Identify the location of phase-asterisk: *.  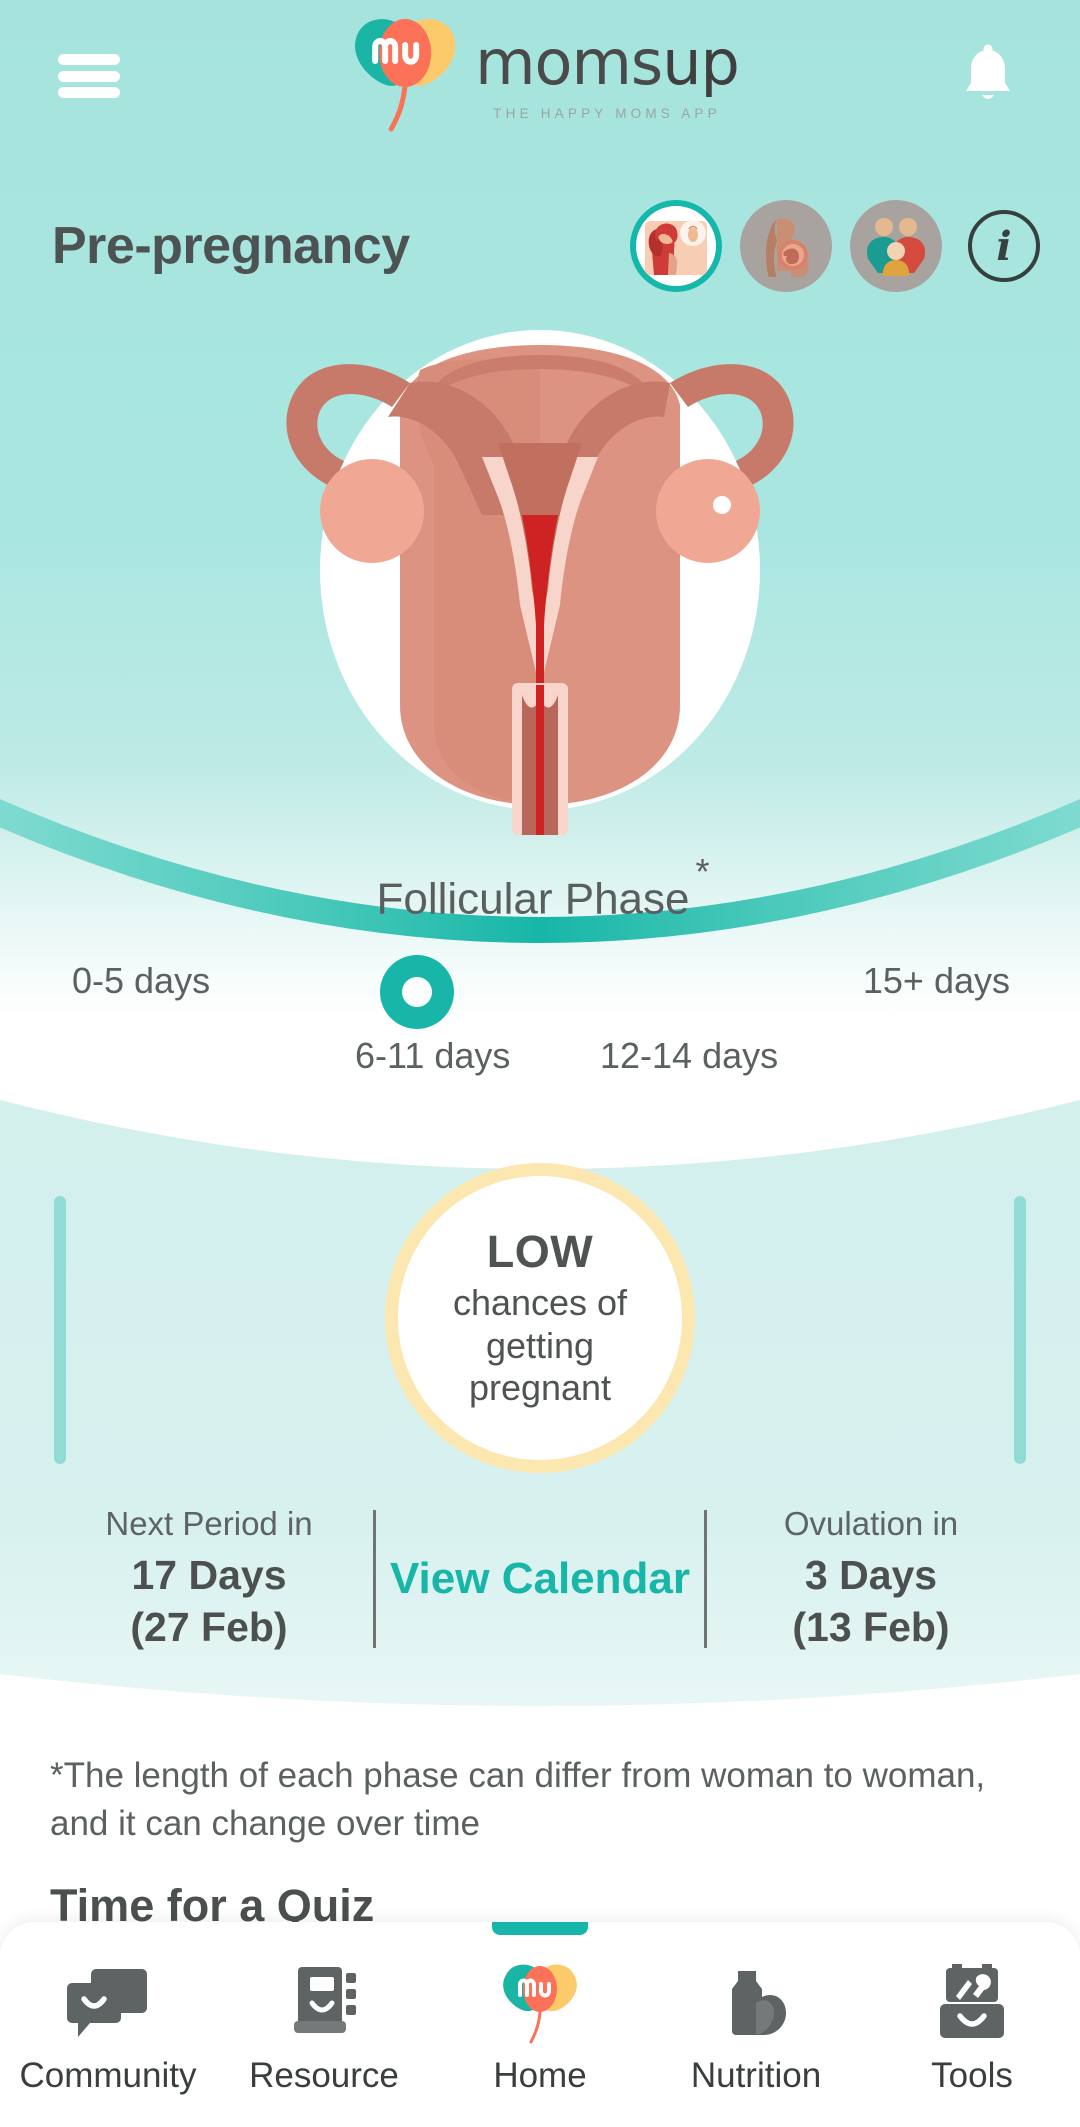
(702, 871).